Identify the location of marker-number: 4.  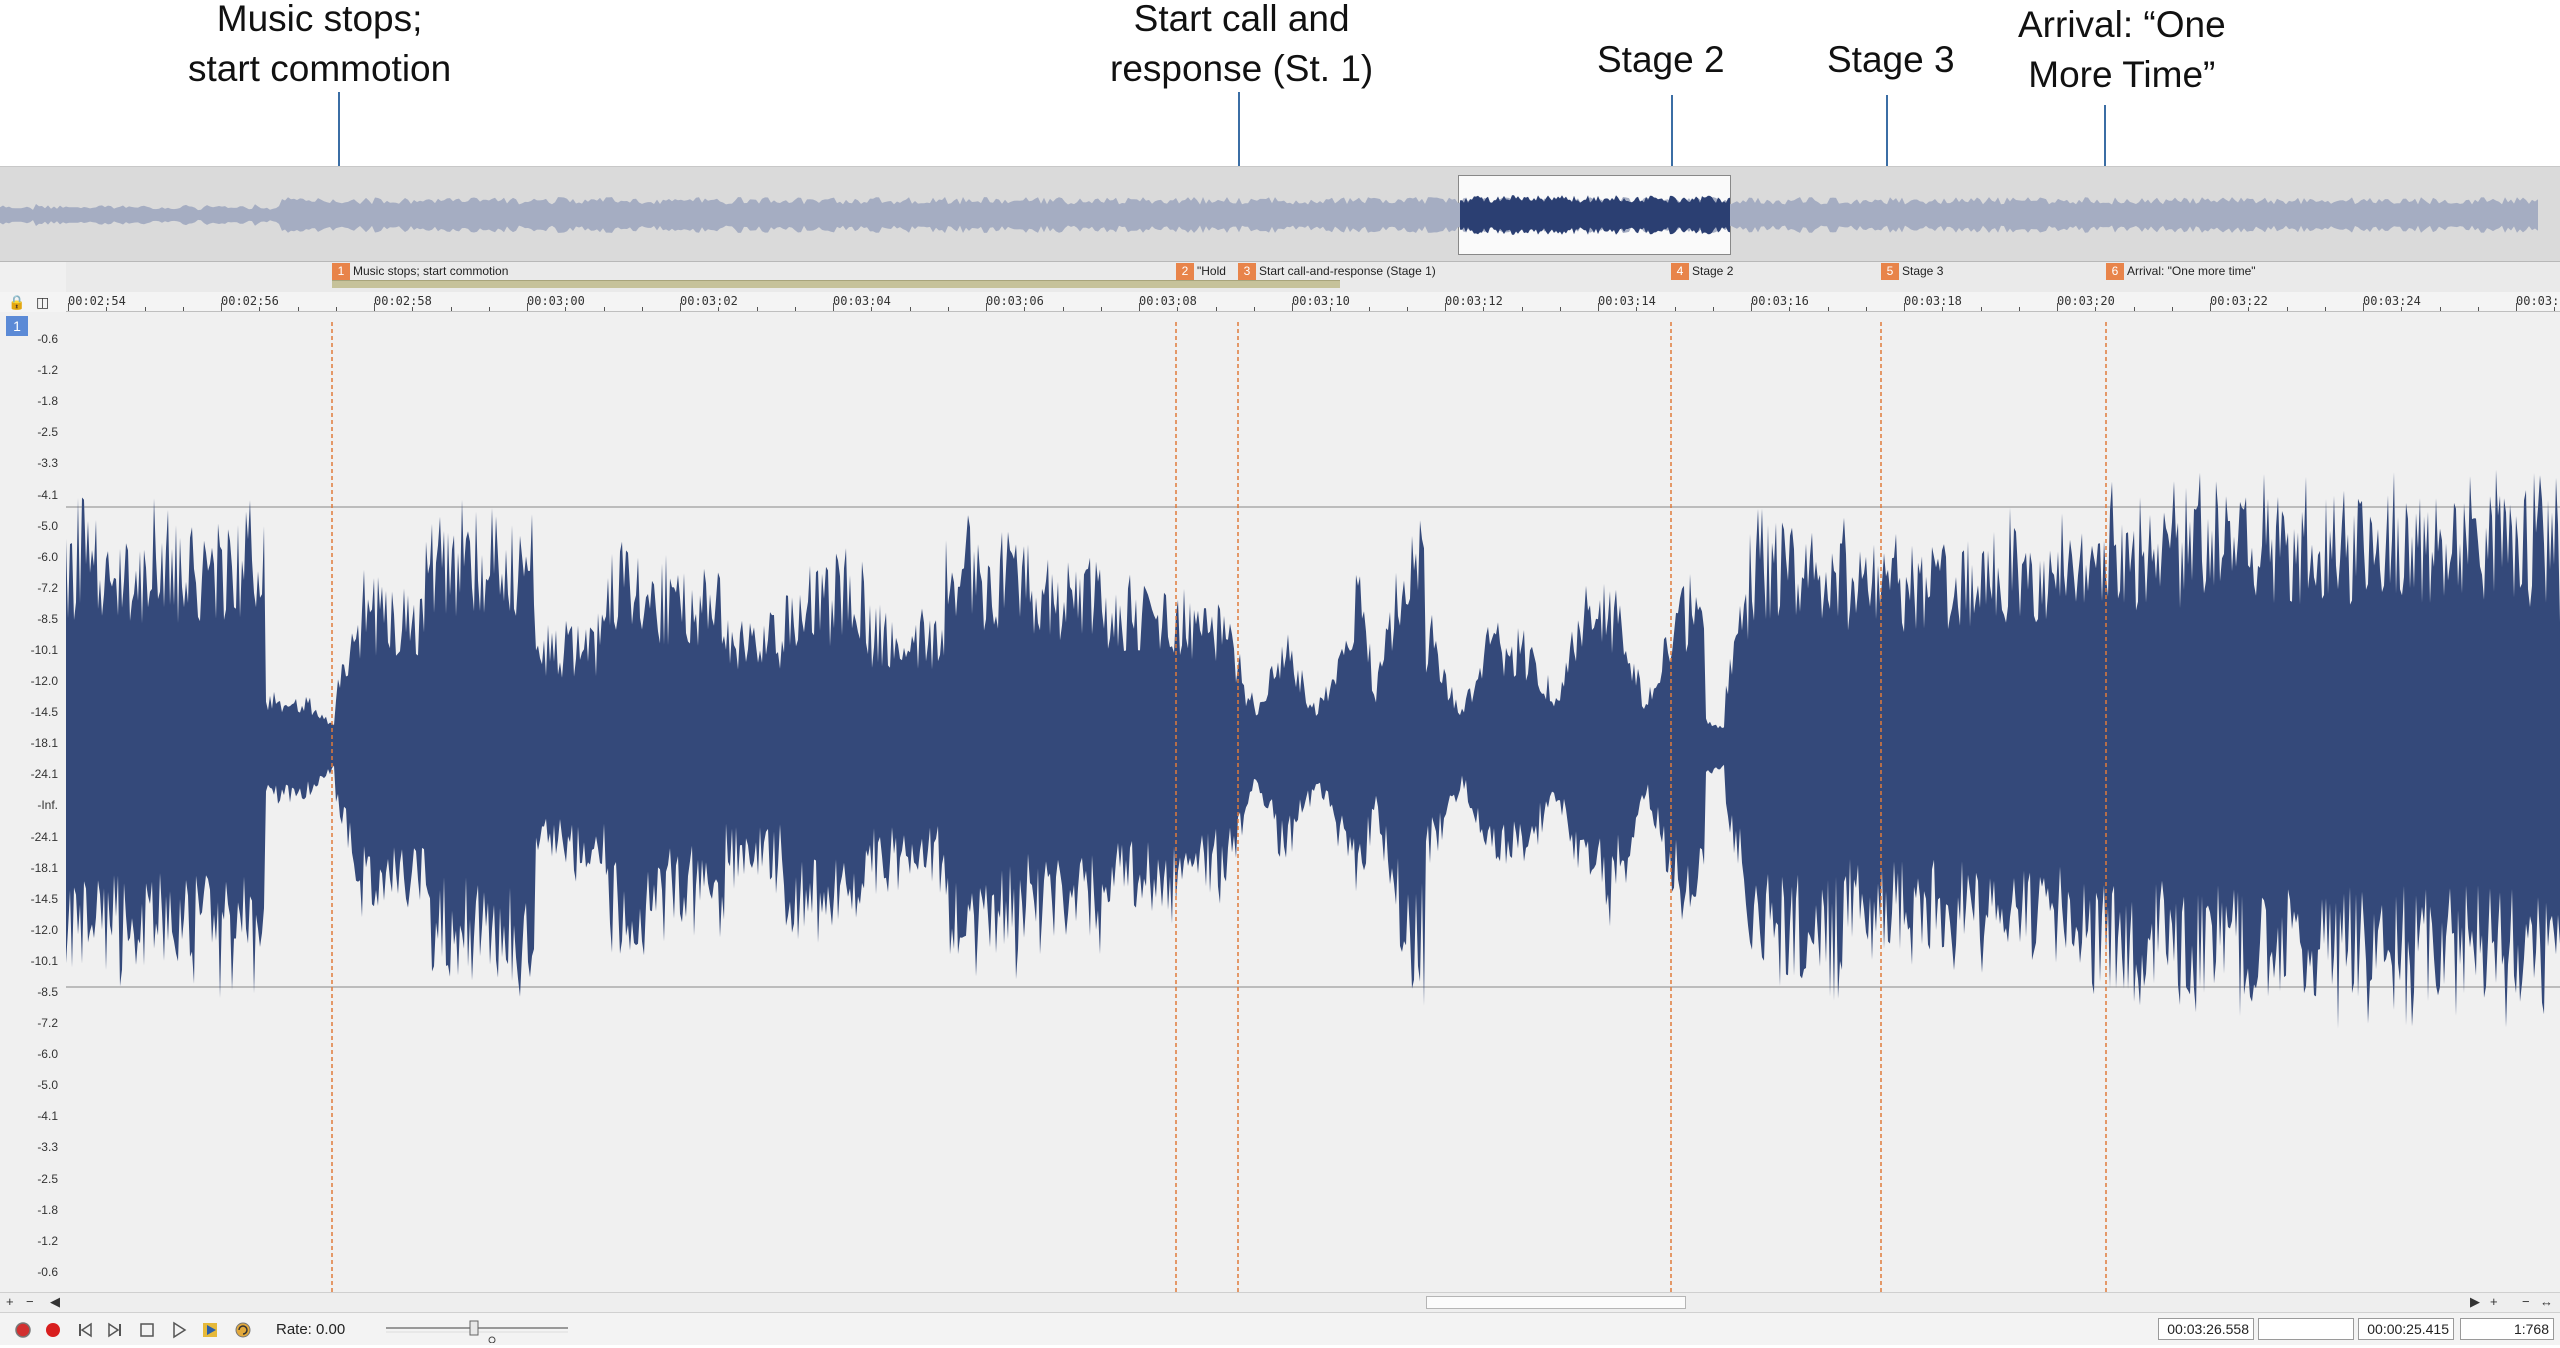
(1680, 271).